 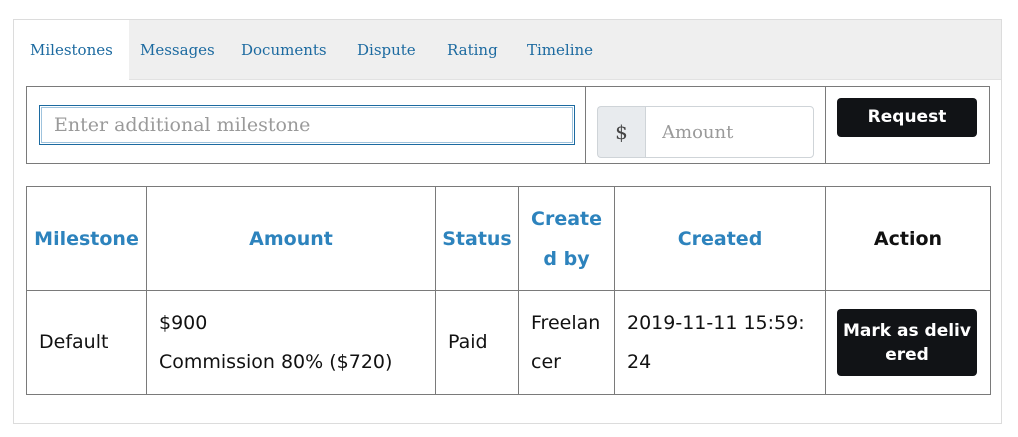 I want to click on milestone-input-cell, so click(x=306, y=125).